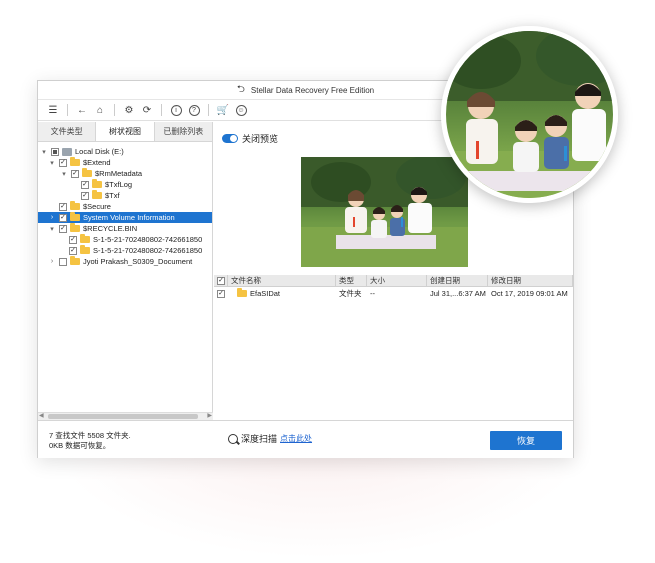 This screenshot has width=655, height=563. What do you see at coordinates (351, 280) in the screenshot?
I see `column-header-type: 类型` at bounding box center [351, 280].